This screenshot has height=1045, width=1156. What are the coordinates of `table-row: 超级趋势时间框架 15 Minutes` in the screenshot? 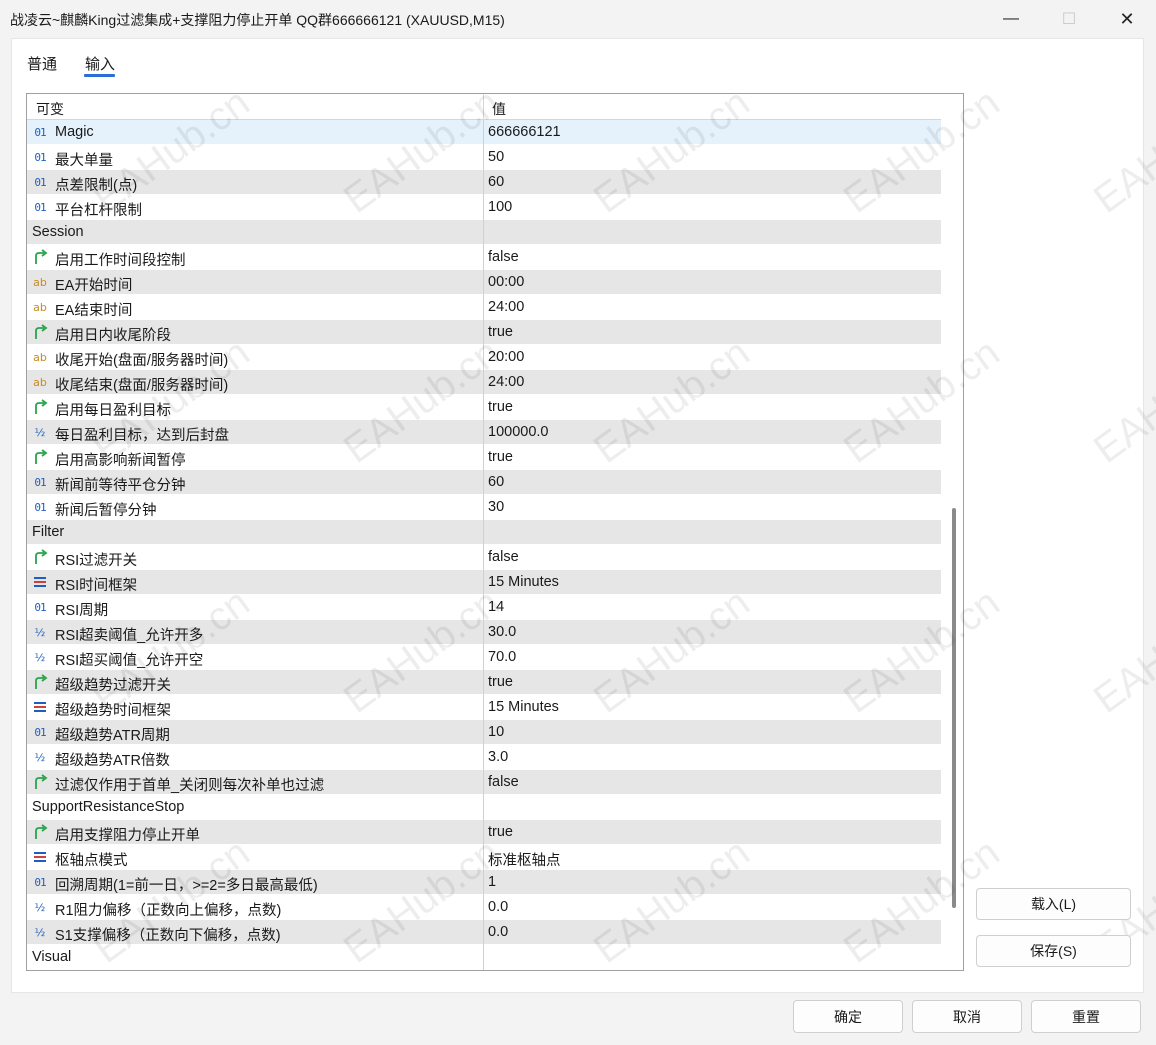 It's located at (484, 707).